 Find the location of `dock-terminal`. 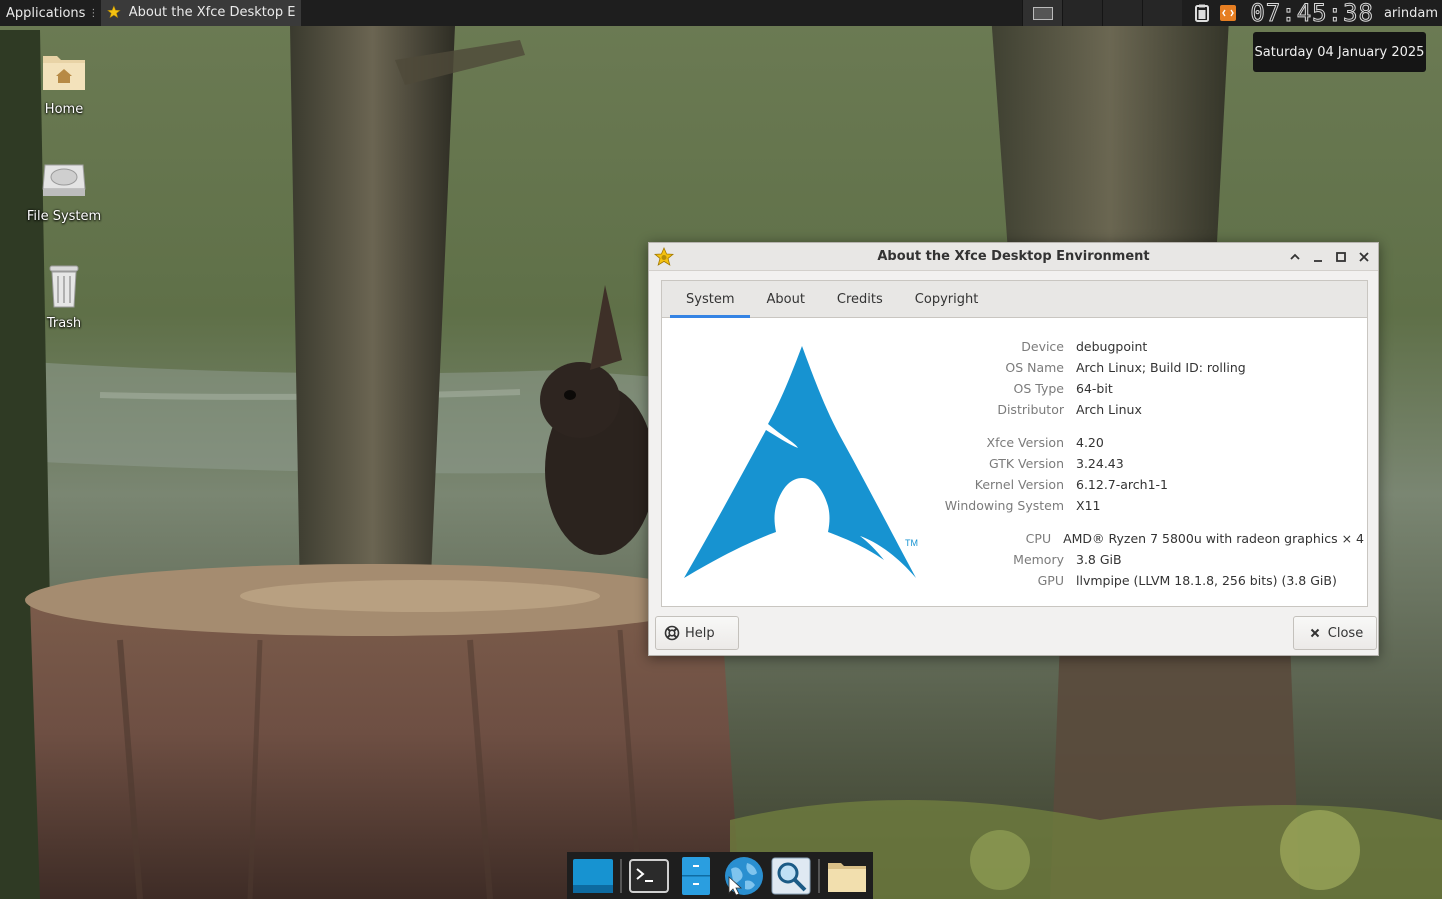

dock-terminal is located at coordinates (649, 876).